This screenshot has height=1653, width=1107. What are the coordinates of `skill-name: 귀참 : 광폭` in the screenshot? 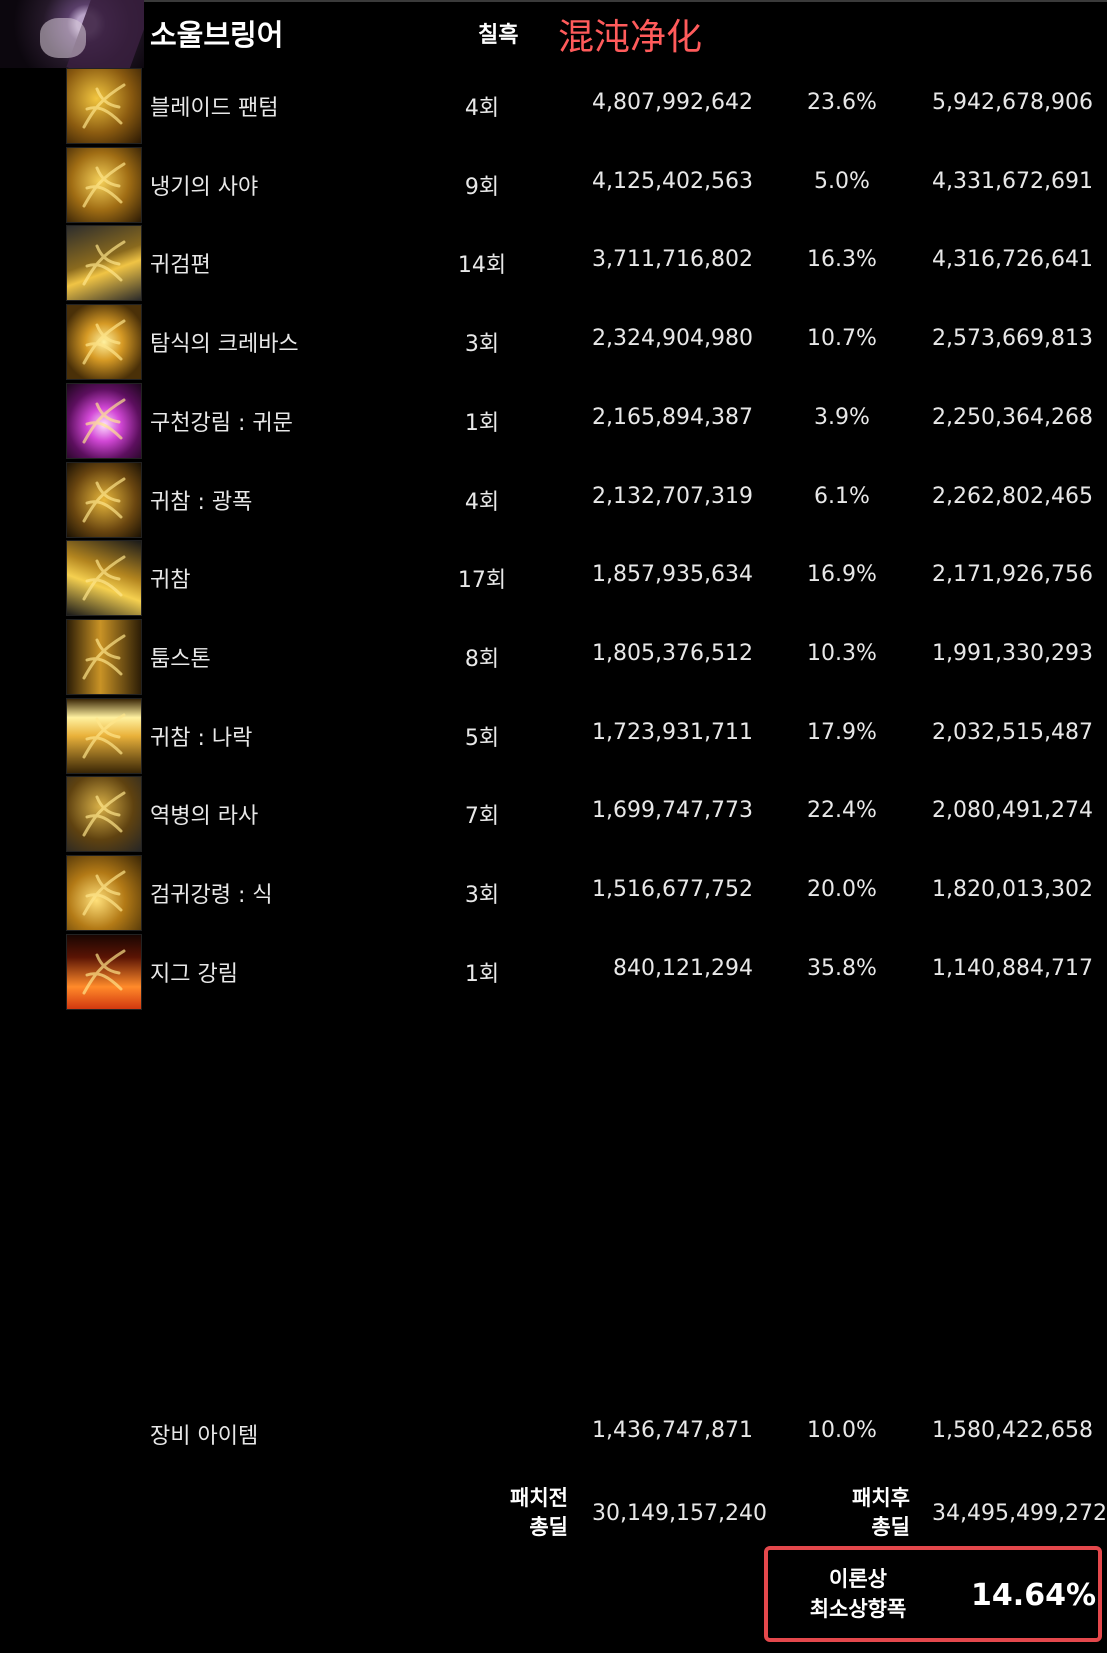 It's located at (201, 502).